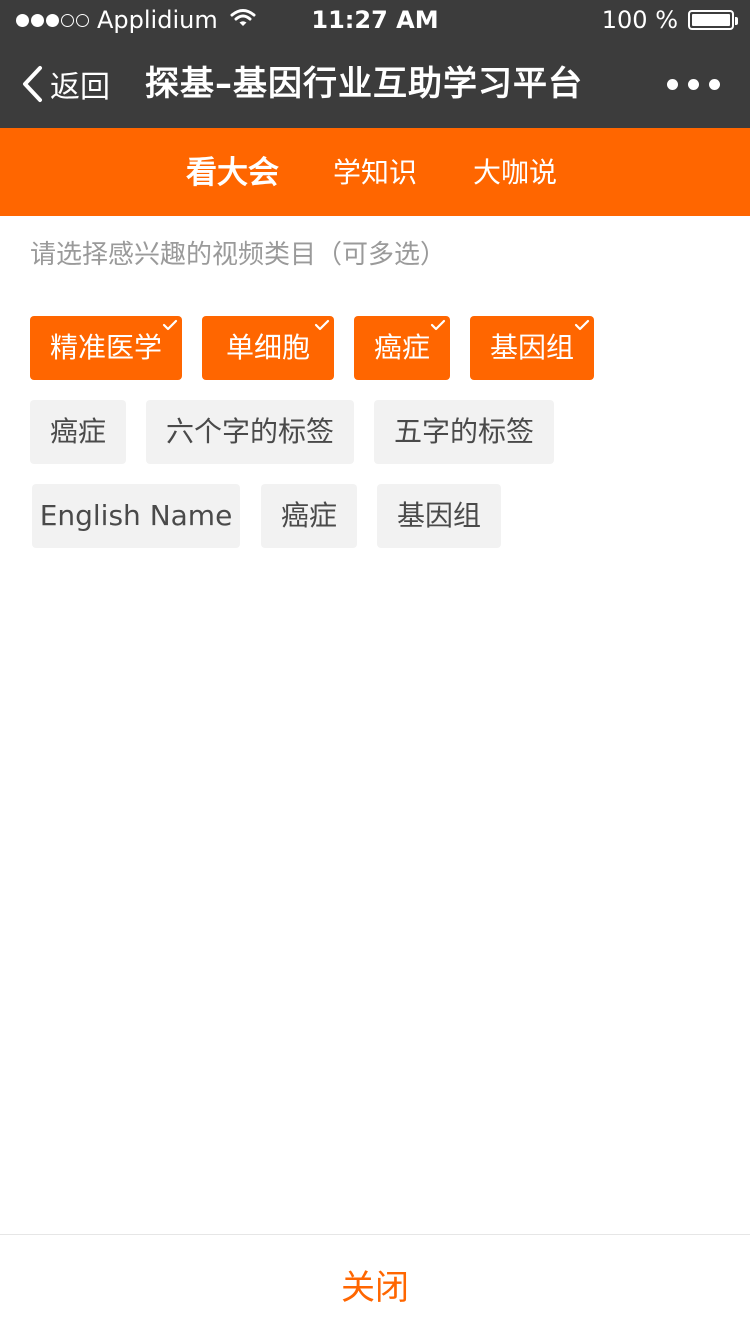 The image size is (750, 1334). Describe the element at coordinates (32, 84) in the screenshot. I see `chevron-left-icon` at that location.